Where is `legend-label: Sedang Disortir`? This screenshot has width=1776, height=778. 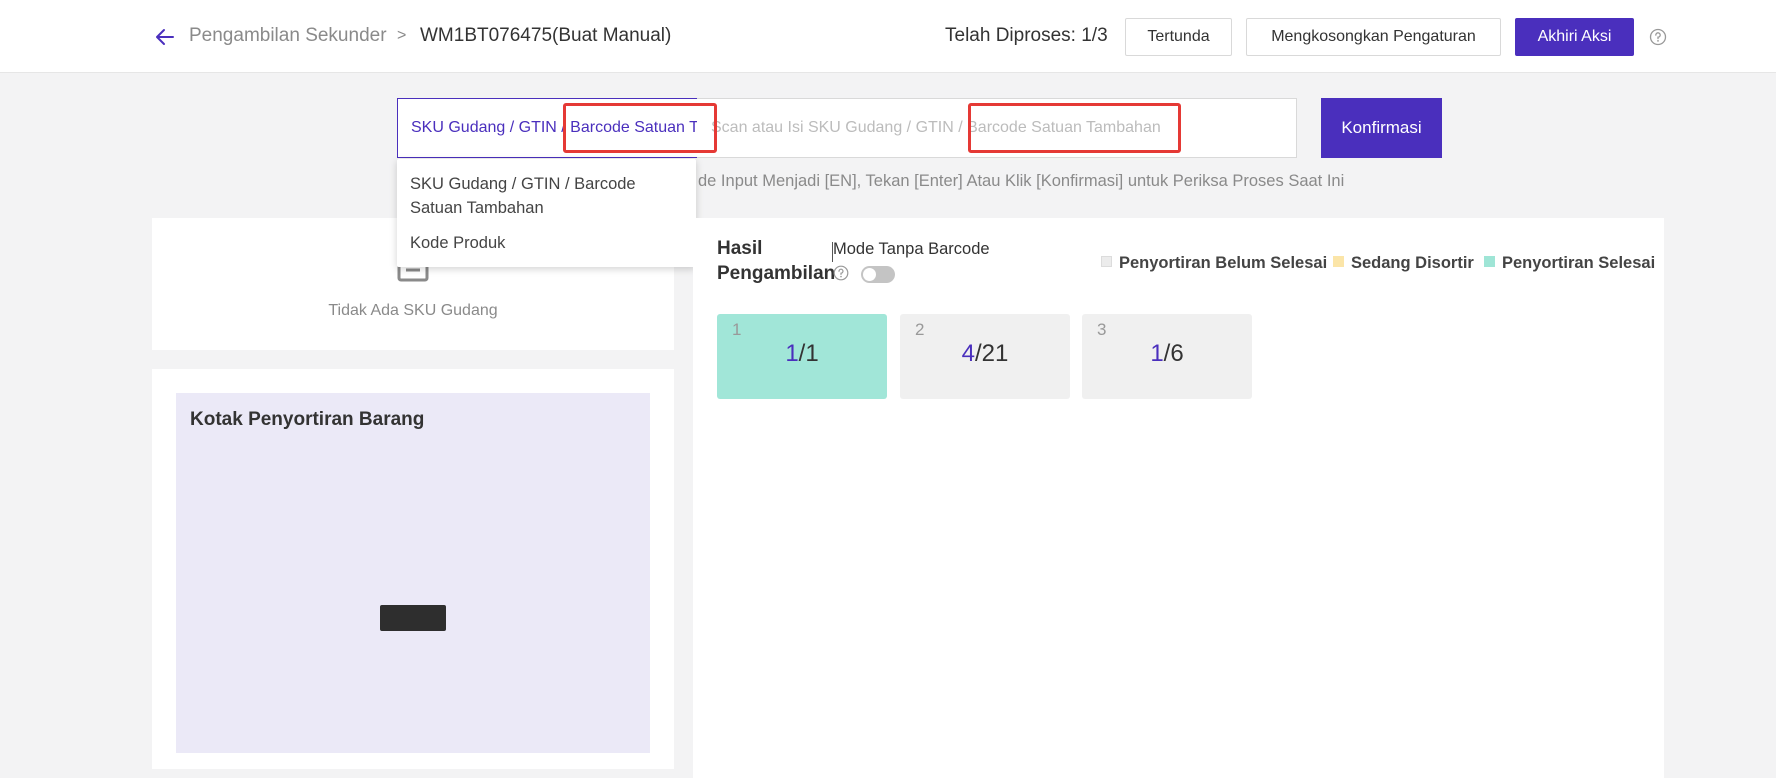 legend-label: Sedang Disortir is located at coordinates (1412, 263).